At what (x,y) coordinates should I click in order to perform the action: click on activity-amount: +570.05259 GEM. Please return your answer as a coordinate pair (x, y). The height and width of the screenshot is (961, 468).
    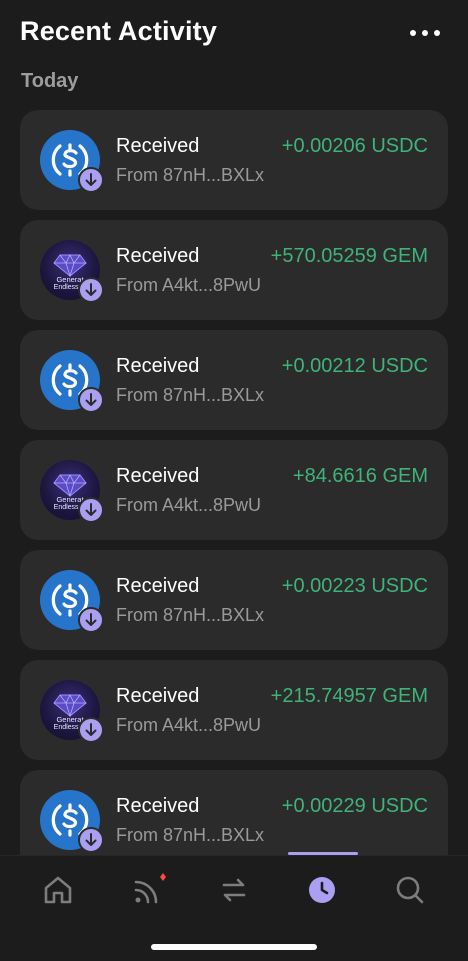
    Looking at the image, I should click on (349, 256).